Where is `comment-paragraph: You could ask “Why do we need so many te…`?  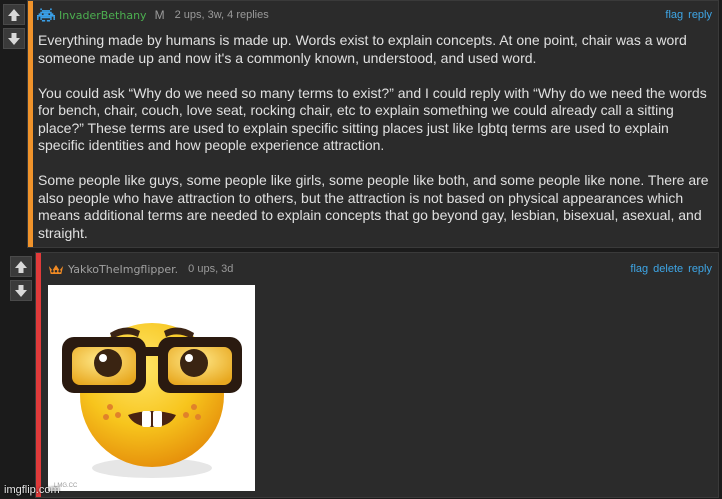 comment-paragraph: You could ask “Why do we need so many te… is located at coordinates (372, 119).